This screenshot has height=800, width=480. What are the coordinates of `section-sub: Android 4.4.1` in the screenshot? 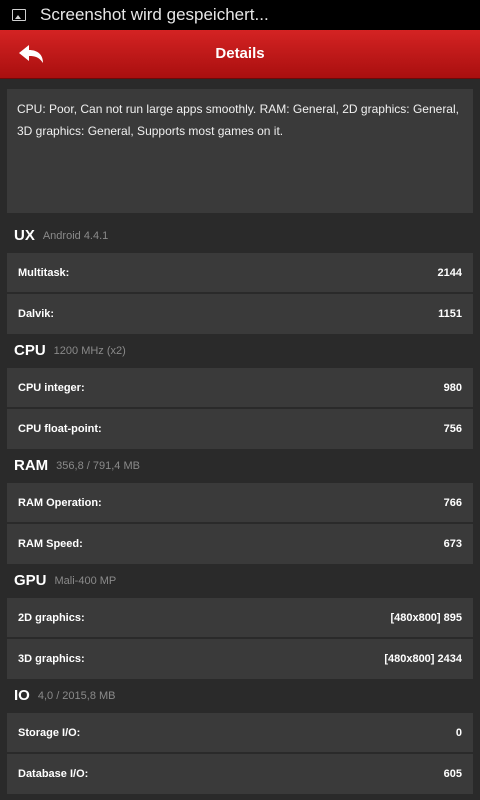 It's located at (75, 235).